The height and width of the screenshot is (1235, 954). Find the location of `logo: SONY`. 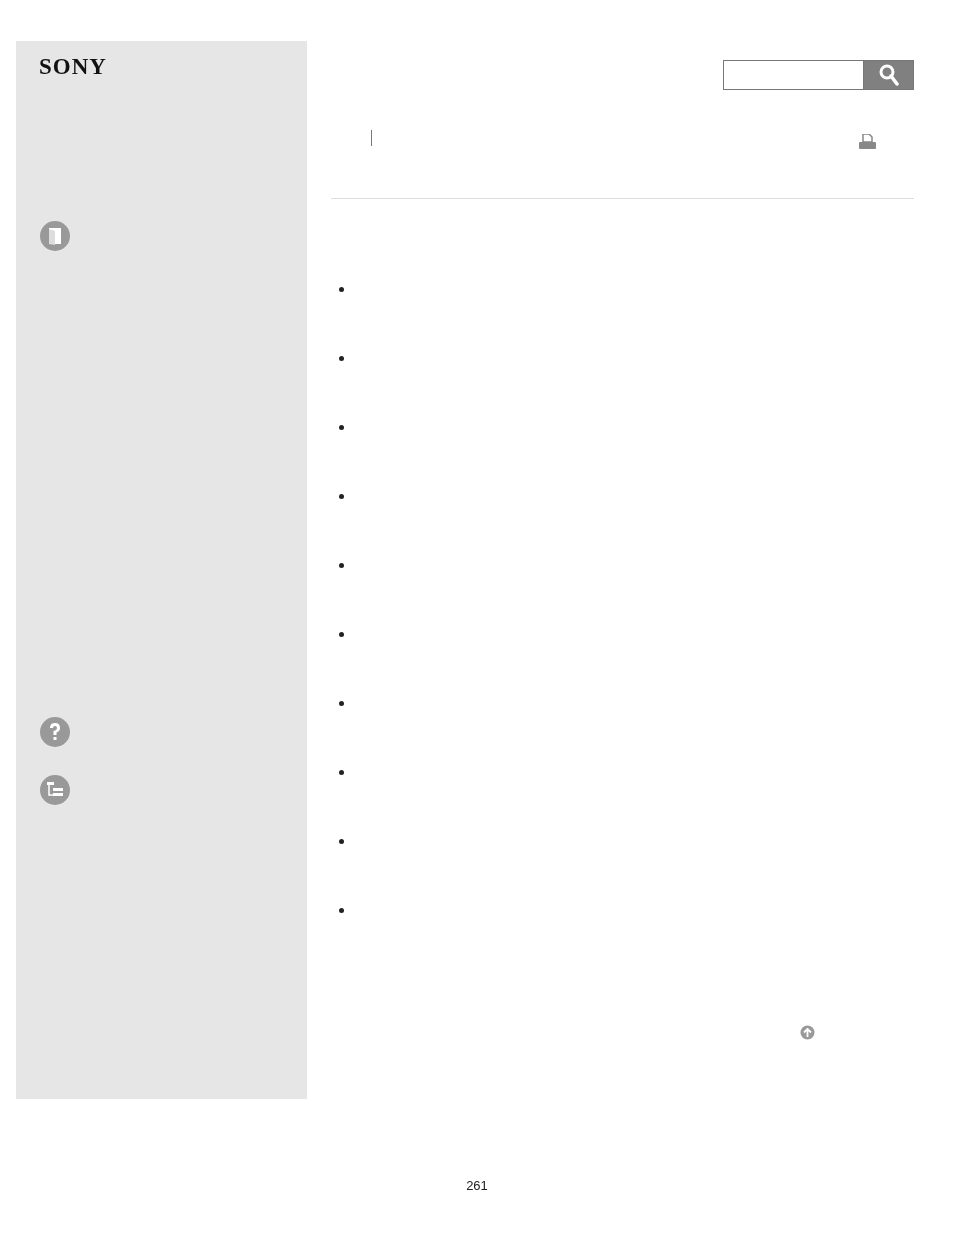

logo: SONY is located at coordinates (73, 66).